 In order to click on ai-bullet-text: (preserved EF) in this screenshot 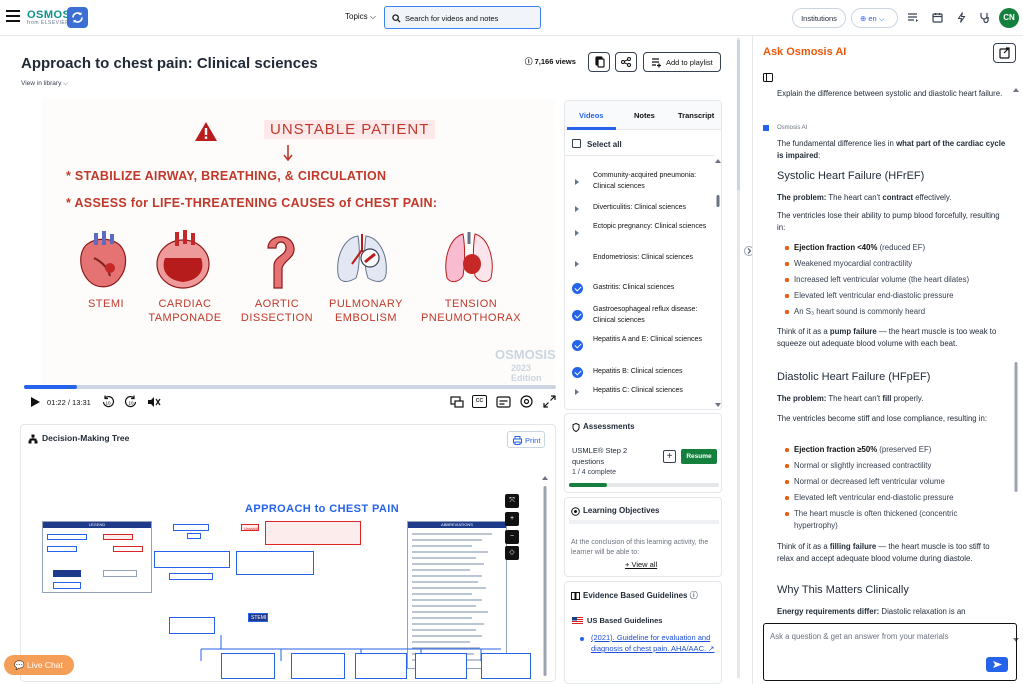, I will do `click(904, 449)`.